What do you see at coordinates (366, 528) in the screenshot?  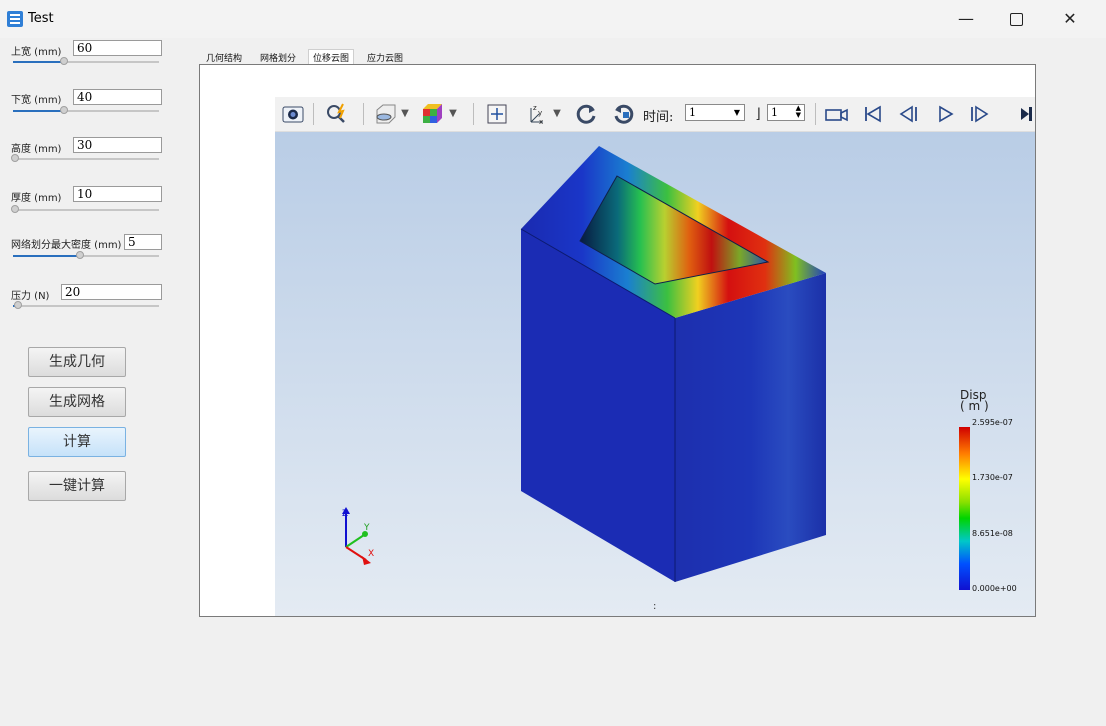 I see `y-axis-label: Y` at bounding box center [366, 528].